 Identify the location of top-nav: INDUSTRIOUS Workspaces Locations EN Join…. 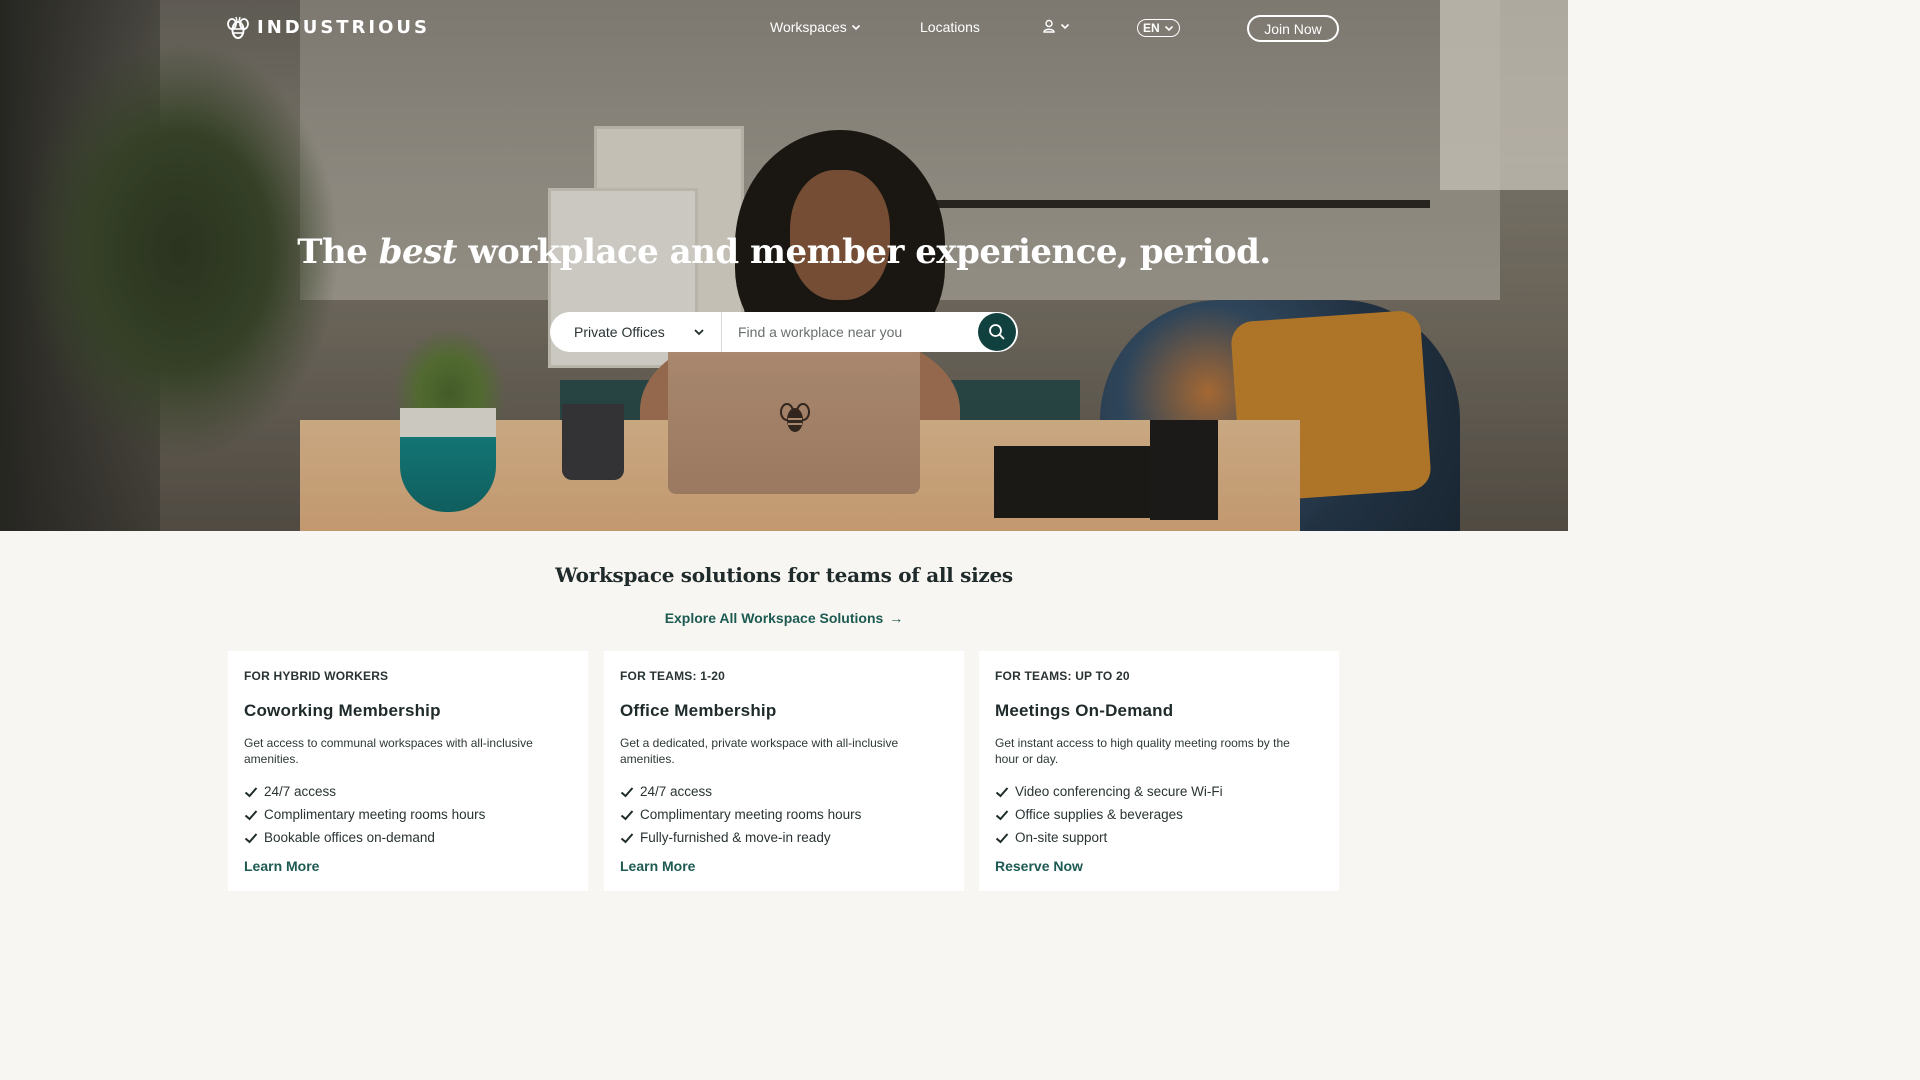
(784, 28).